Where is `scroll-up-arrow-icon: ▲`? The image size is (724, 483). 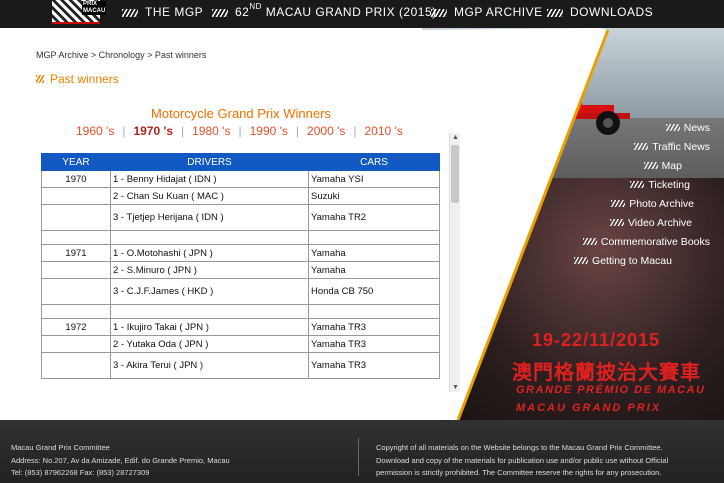 scroll-up-arrow-icon: ▲ is located at coordinates (455, 137).